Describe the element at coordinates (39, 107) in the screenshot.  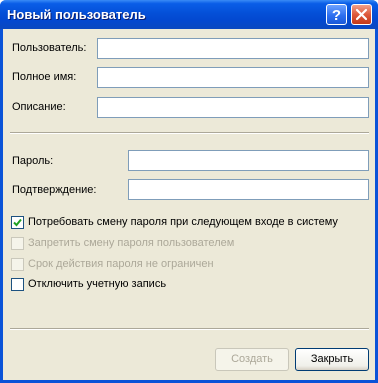
I see `description-label: Описание:` at that location.